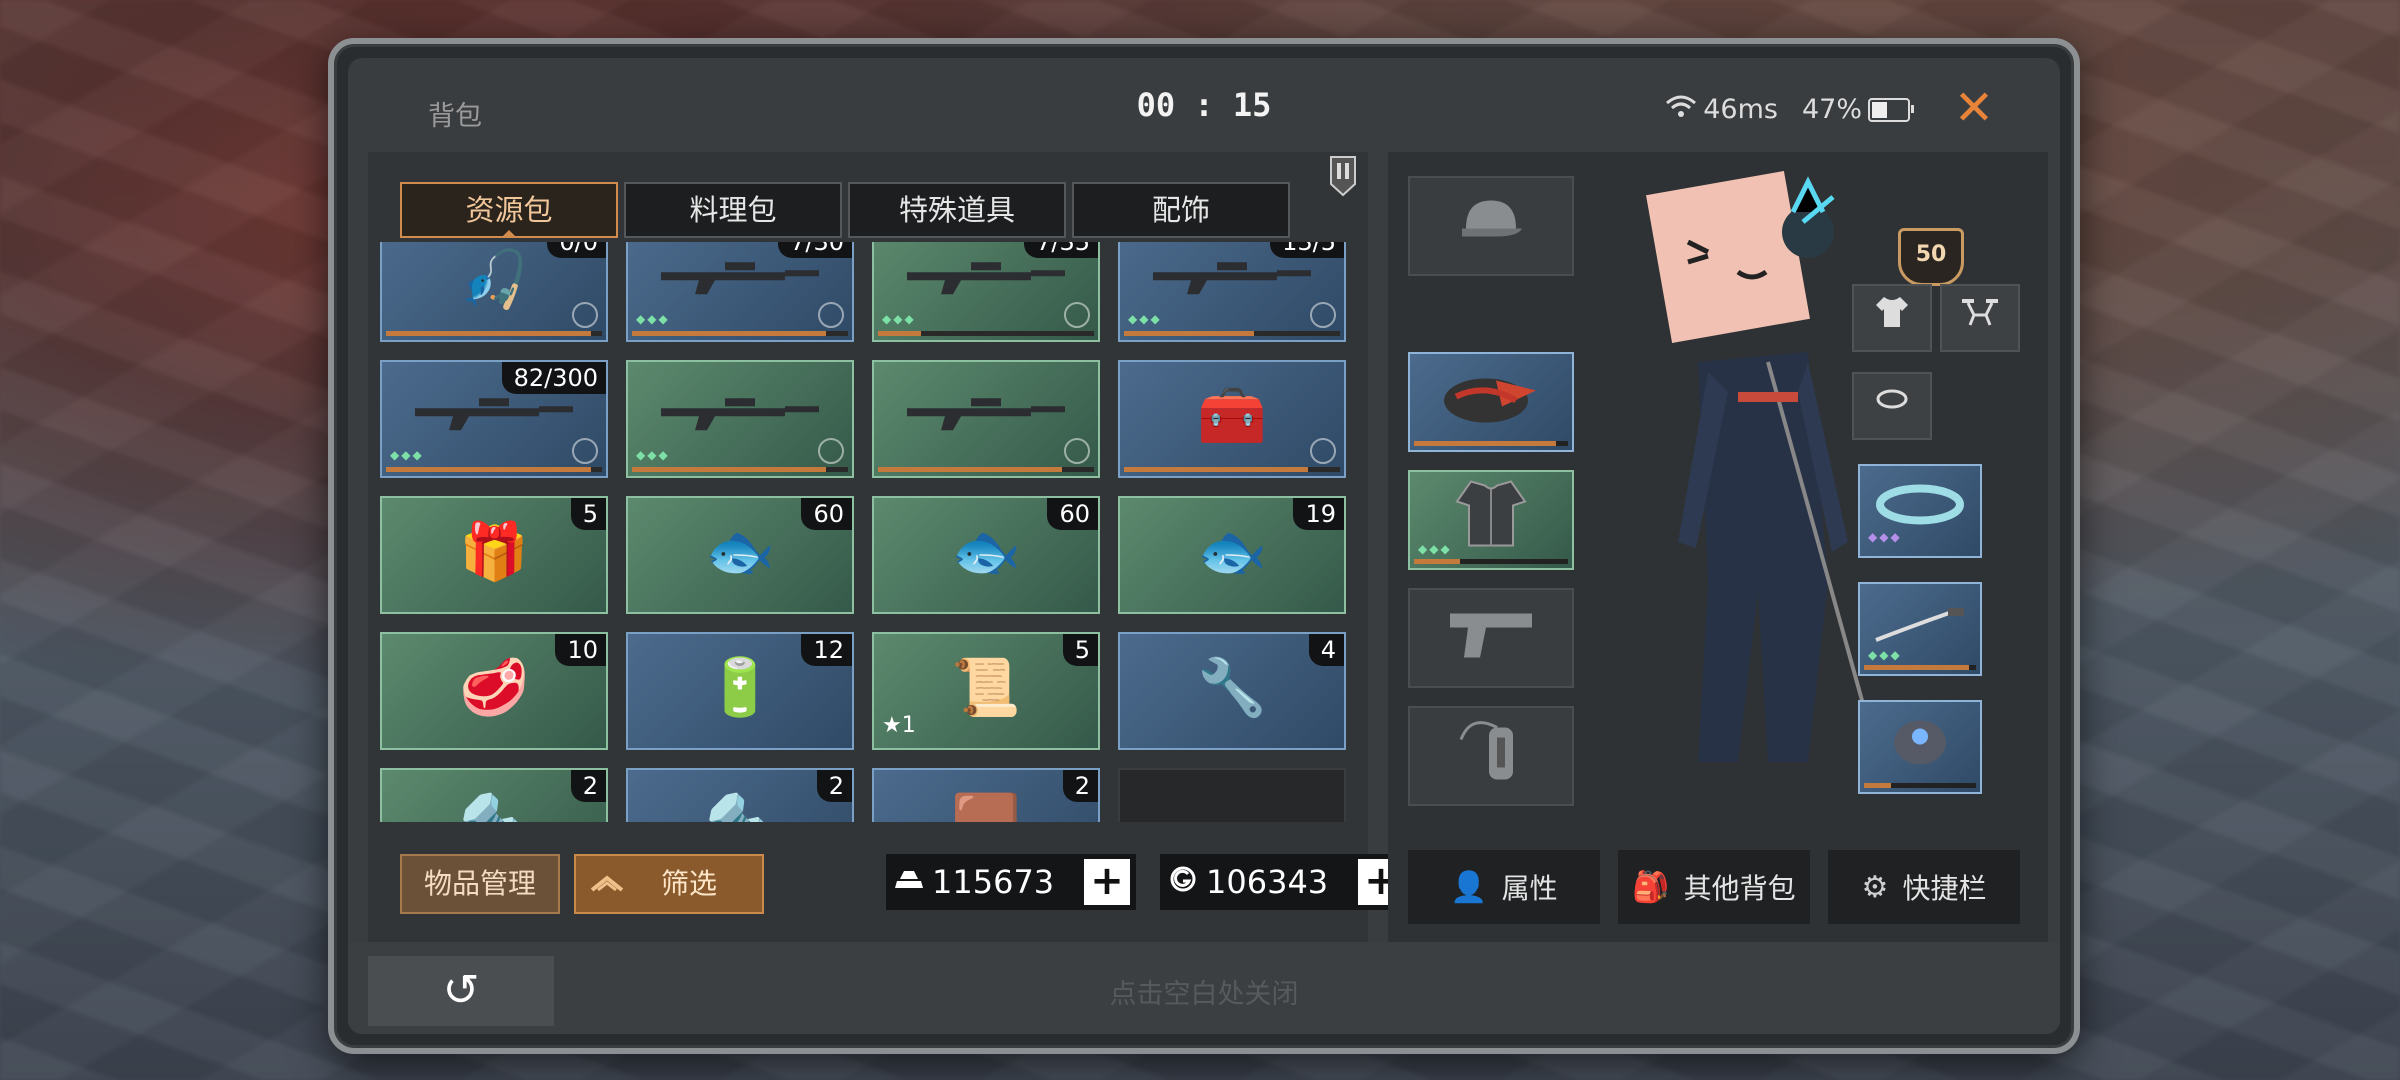  I want to click on inventory-slot-shovel, so click(986, 419).